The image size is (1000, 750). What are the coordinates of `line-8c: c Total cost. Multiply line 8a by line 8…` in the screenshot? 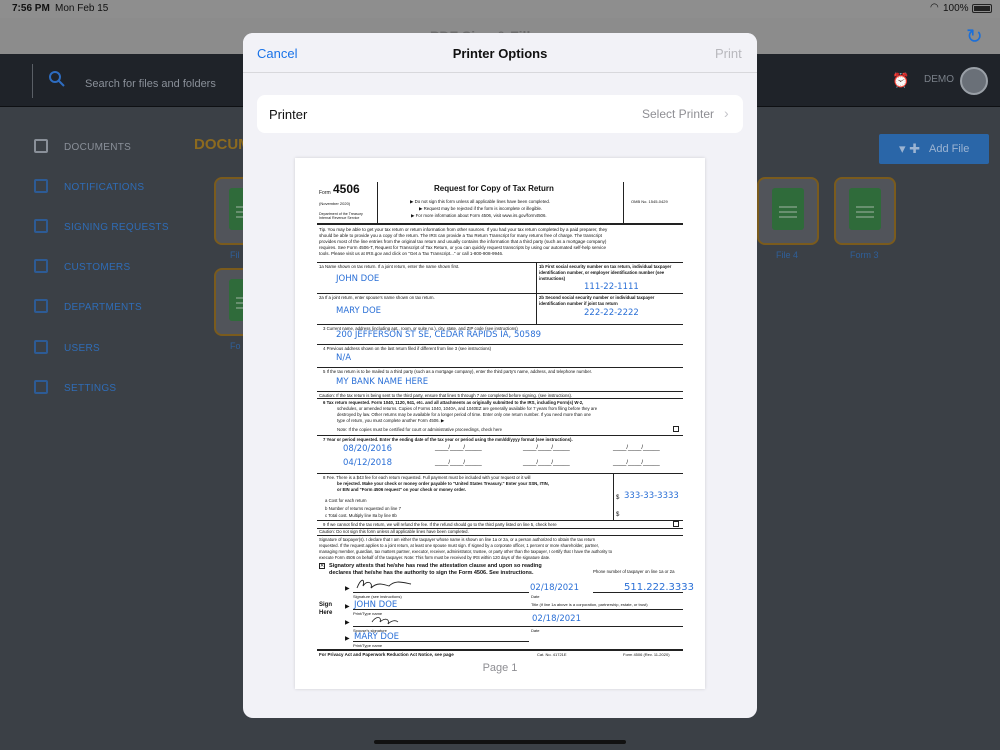 It's located at (361, 515).